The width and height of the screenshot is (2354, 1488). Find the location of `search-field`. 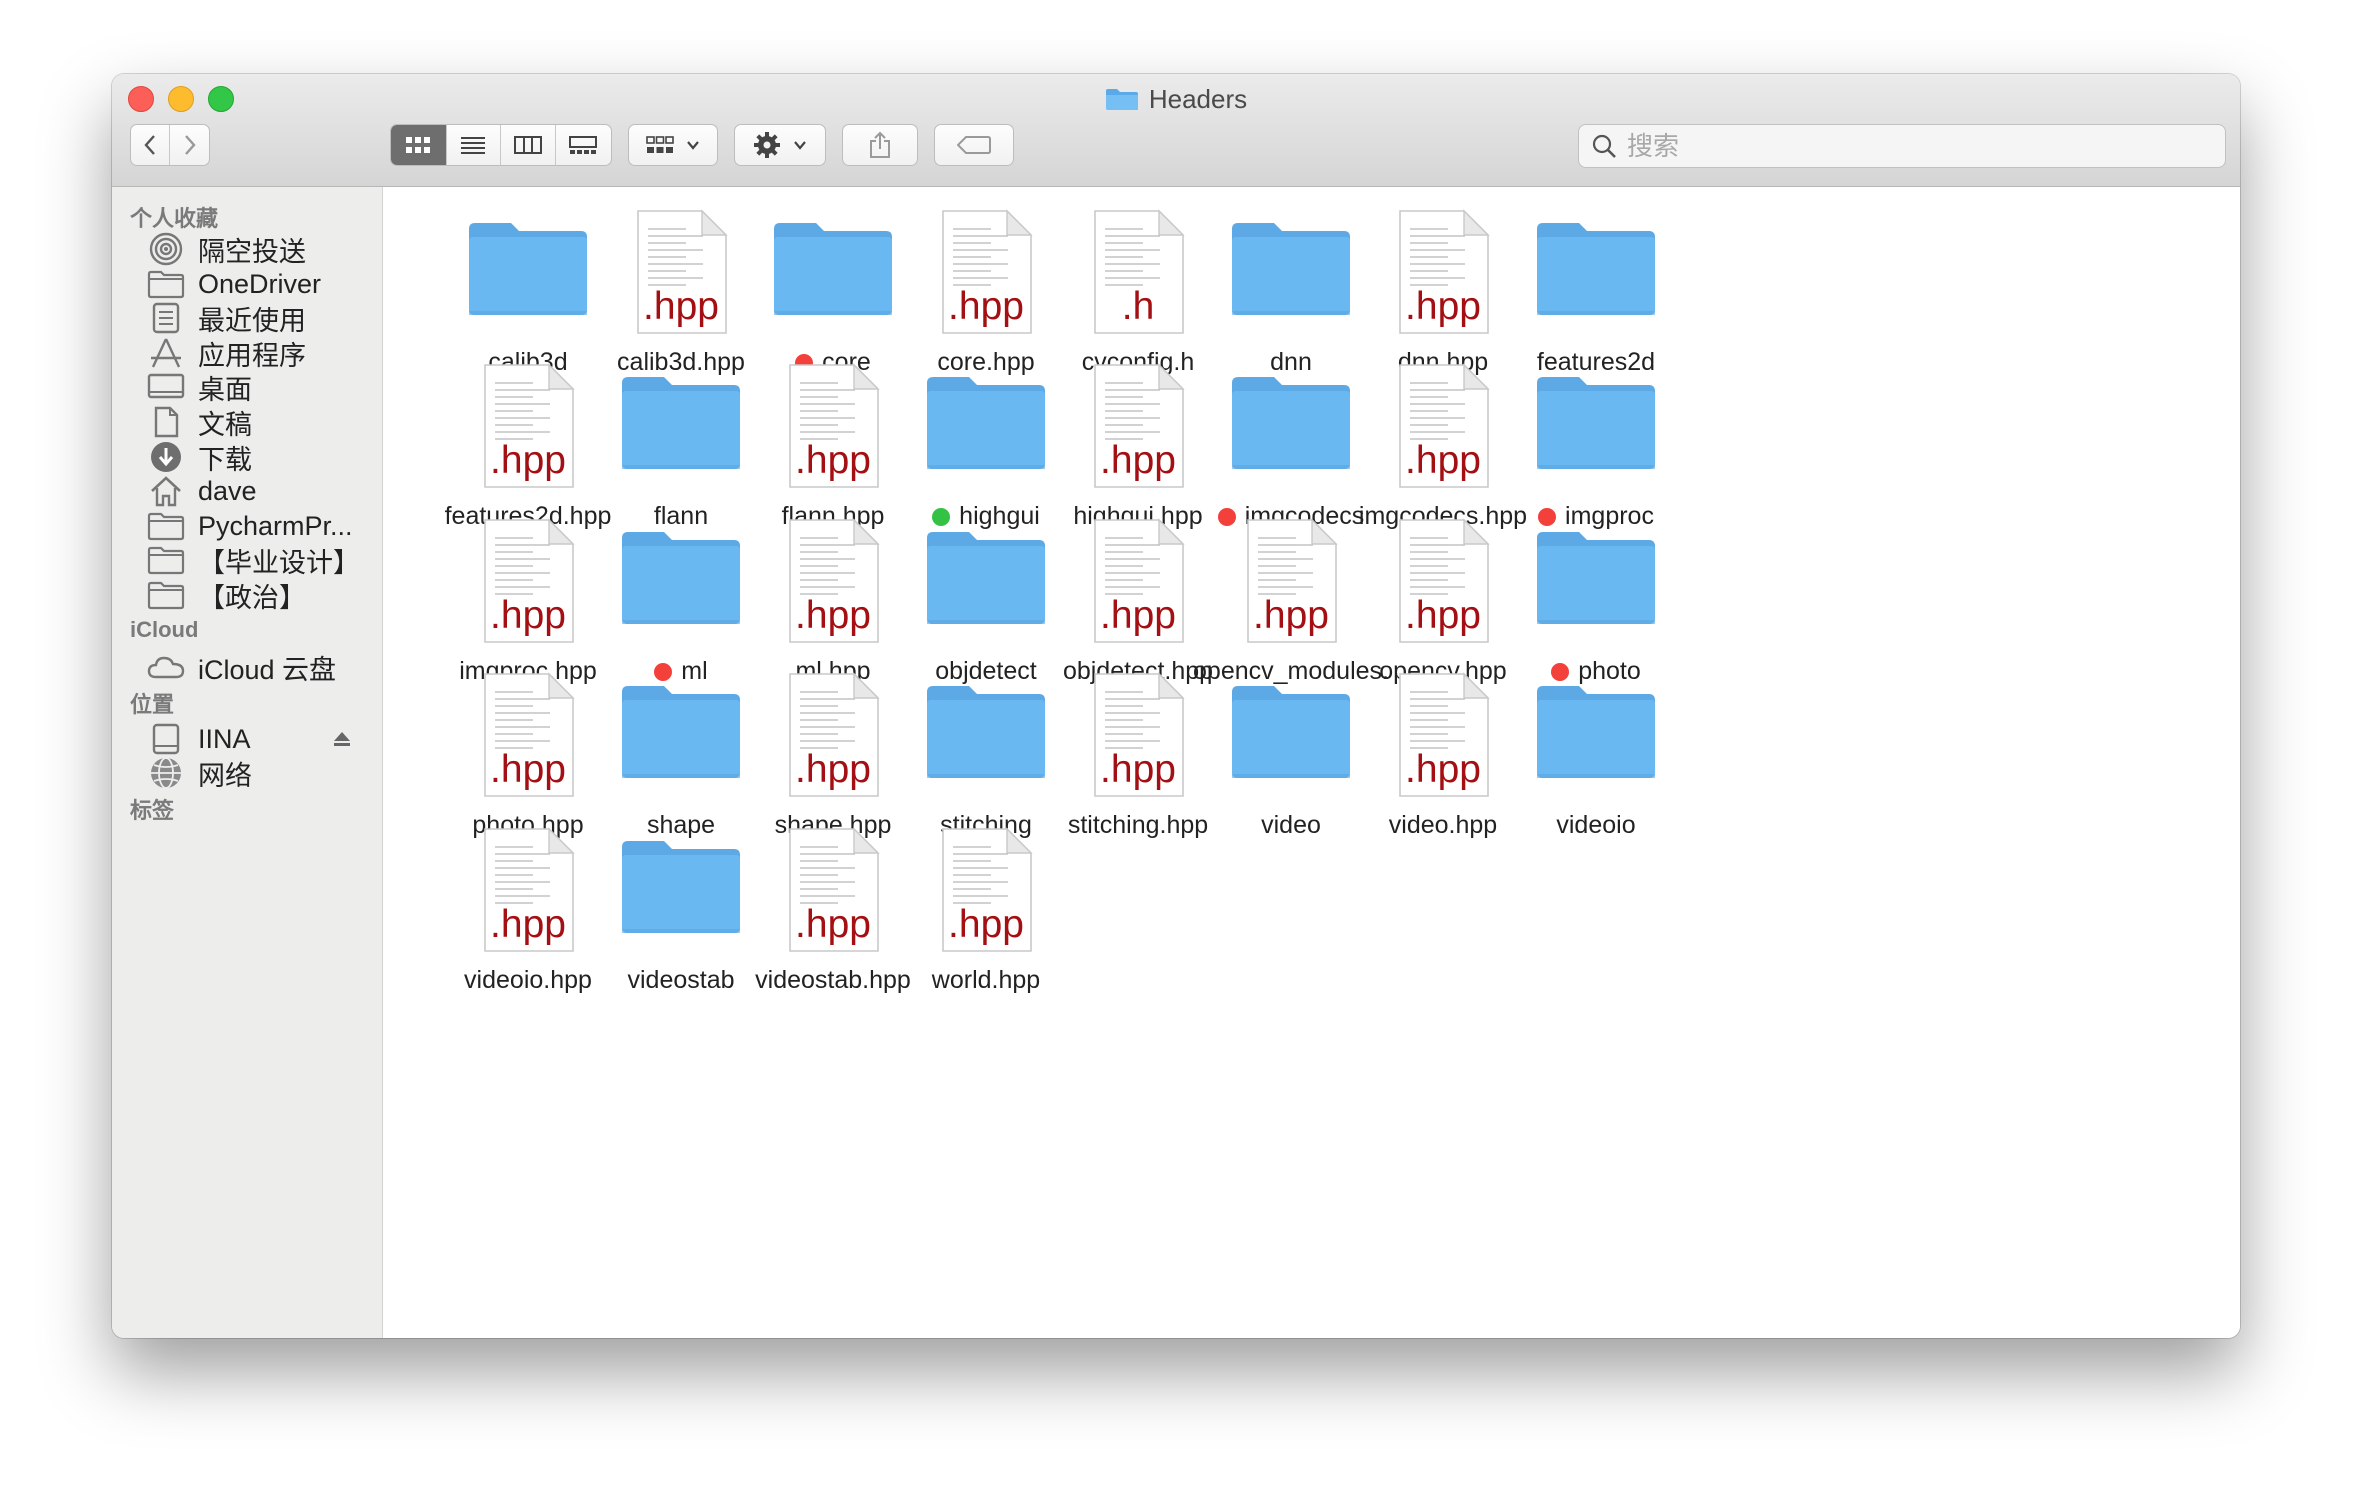

search-field is located at coordinates (1902, 146).